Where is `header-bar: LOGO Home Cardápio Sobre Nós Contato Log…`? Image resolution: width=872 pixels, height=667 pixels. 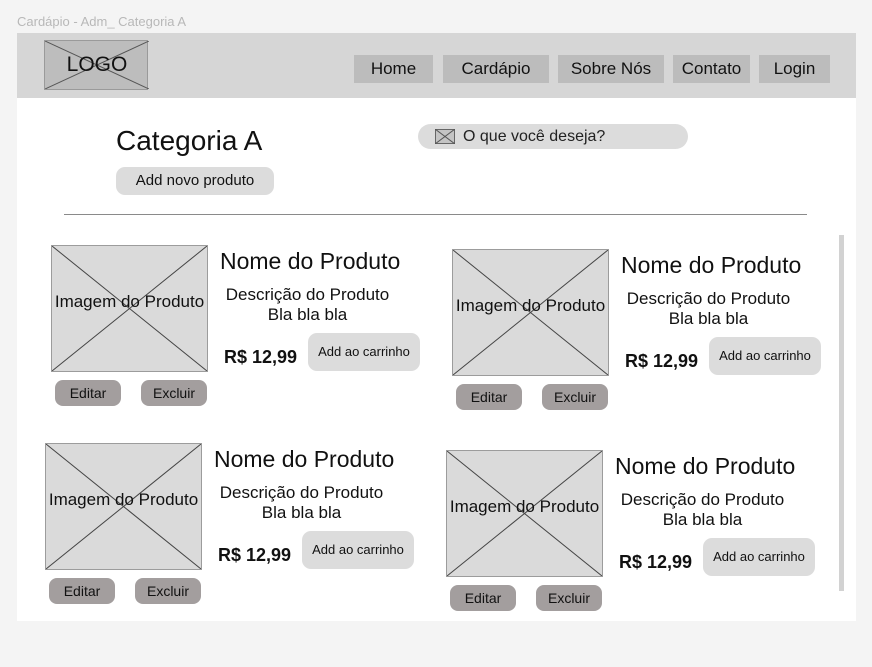
header-bar: LOGO Home Cardápio Sobre Nós Contato Log… is located at coordinates (436, 65).